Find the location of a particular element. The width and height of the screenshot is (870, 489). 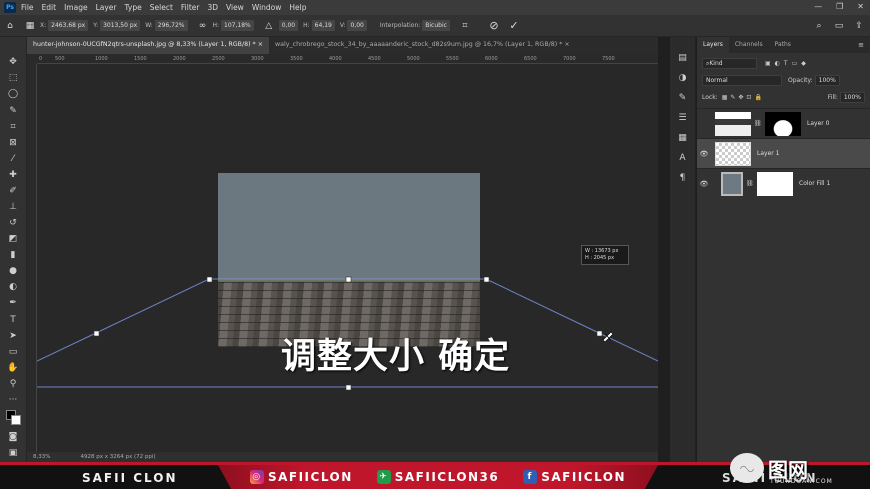

pen-tool-icon: ✒ is located at coordinates (13, 303).